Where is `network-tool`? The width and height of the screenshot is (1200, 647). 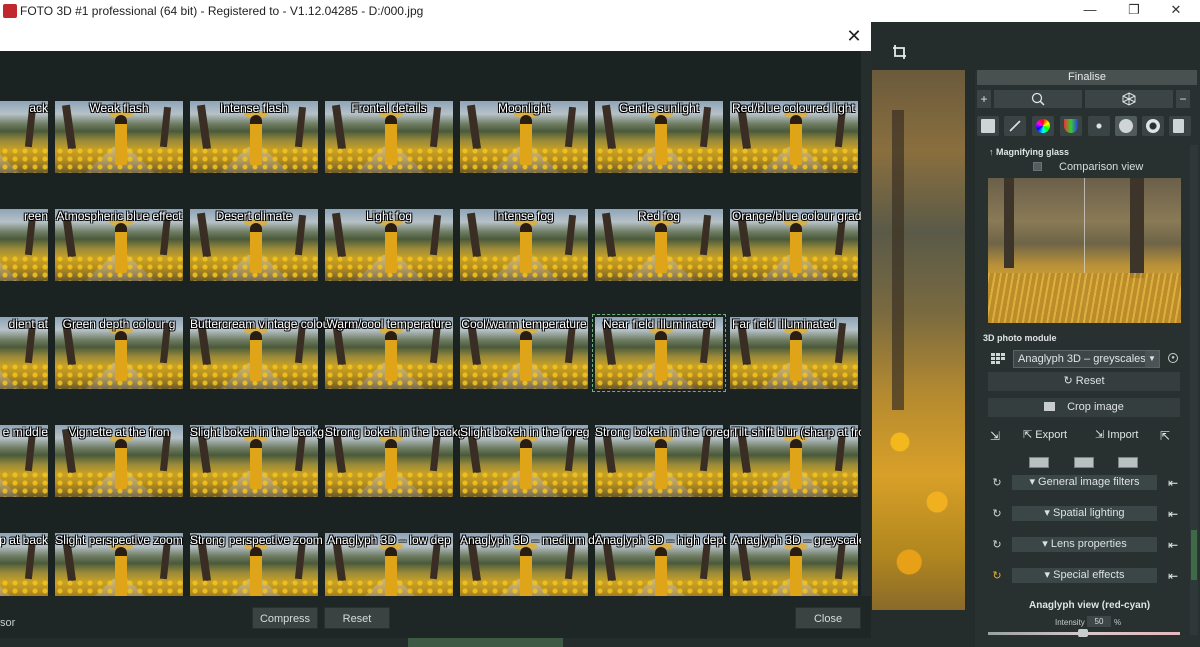 network-tool is located at coordinates (1099, 126).